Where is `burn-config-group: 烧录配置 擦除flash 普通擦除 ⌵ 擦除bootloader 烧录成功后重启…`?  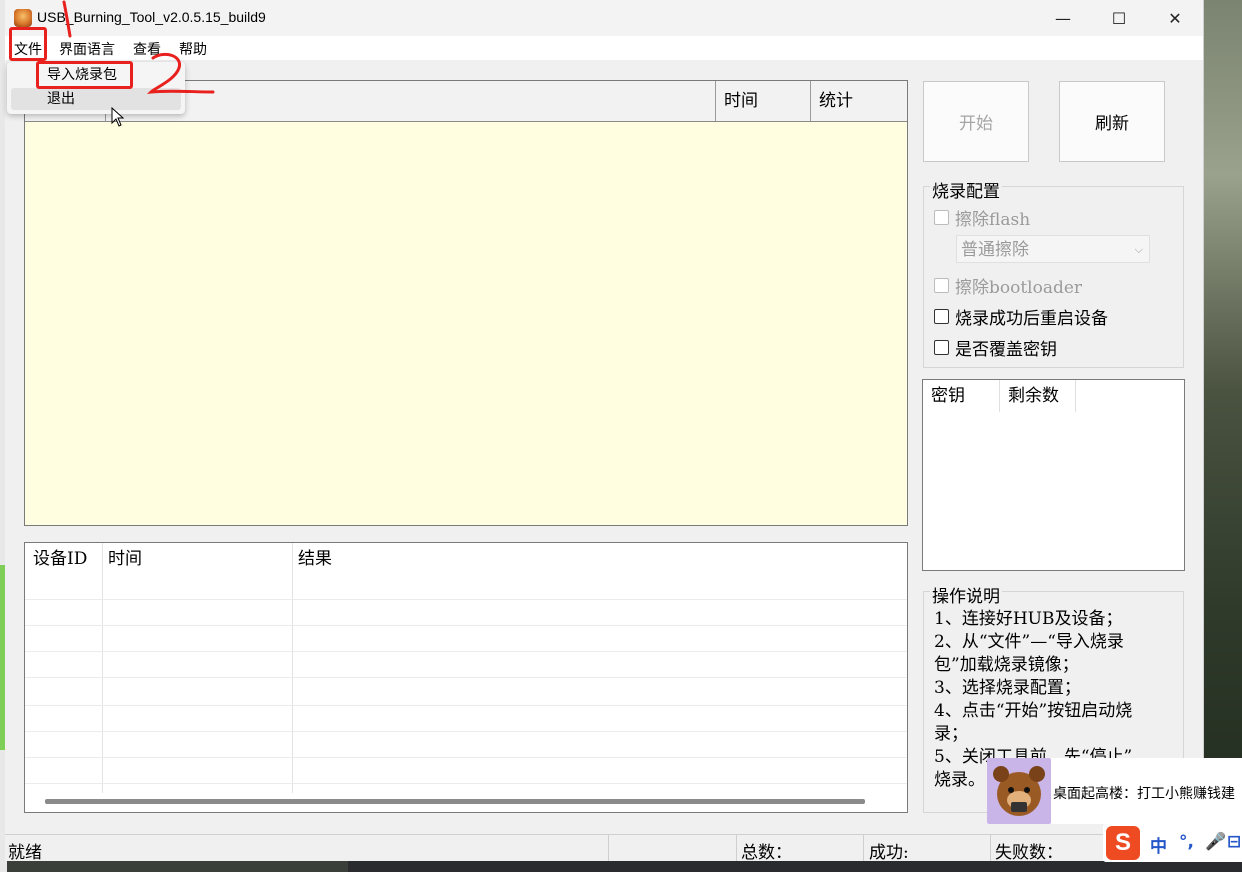 burn-config-group: 烧录配置 擦除flash 普通擦除 ⌵ 擦除bootloader 烧录成功后重启… is located at coordinates (1053, 272).